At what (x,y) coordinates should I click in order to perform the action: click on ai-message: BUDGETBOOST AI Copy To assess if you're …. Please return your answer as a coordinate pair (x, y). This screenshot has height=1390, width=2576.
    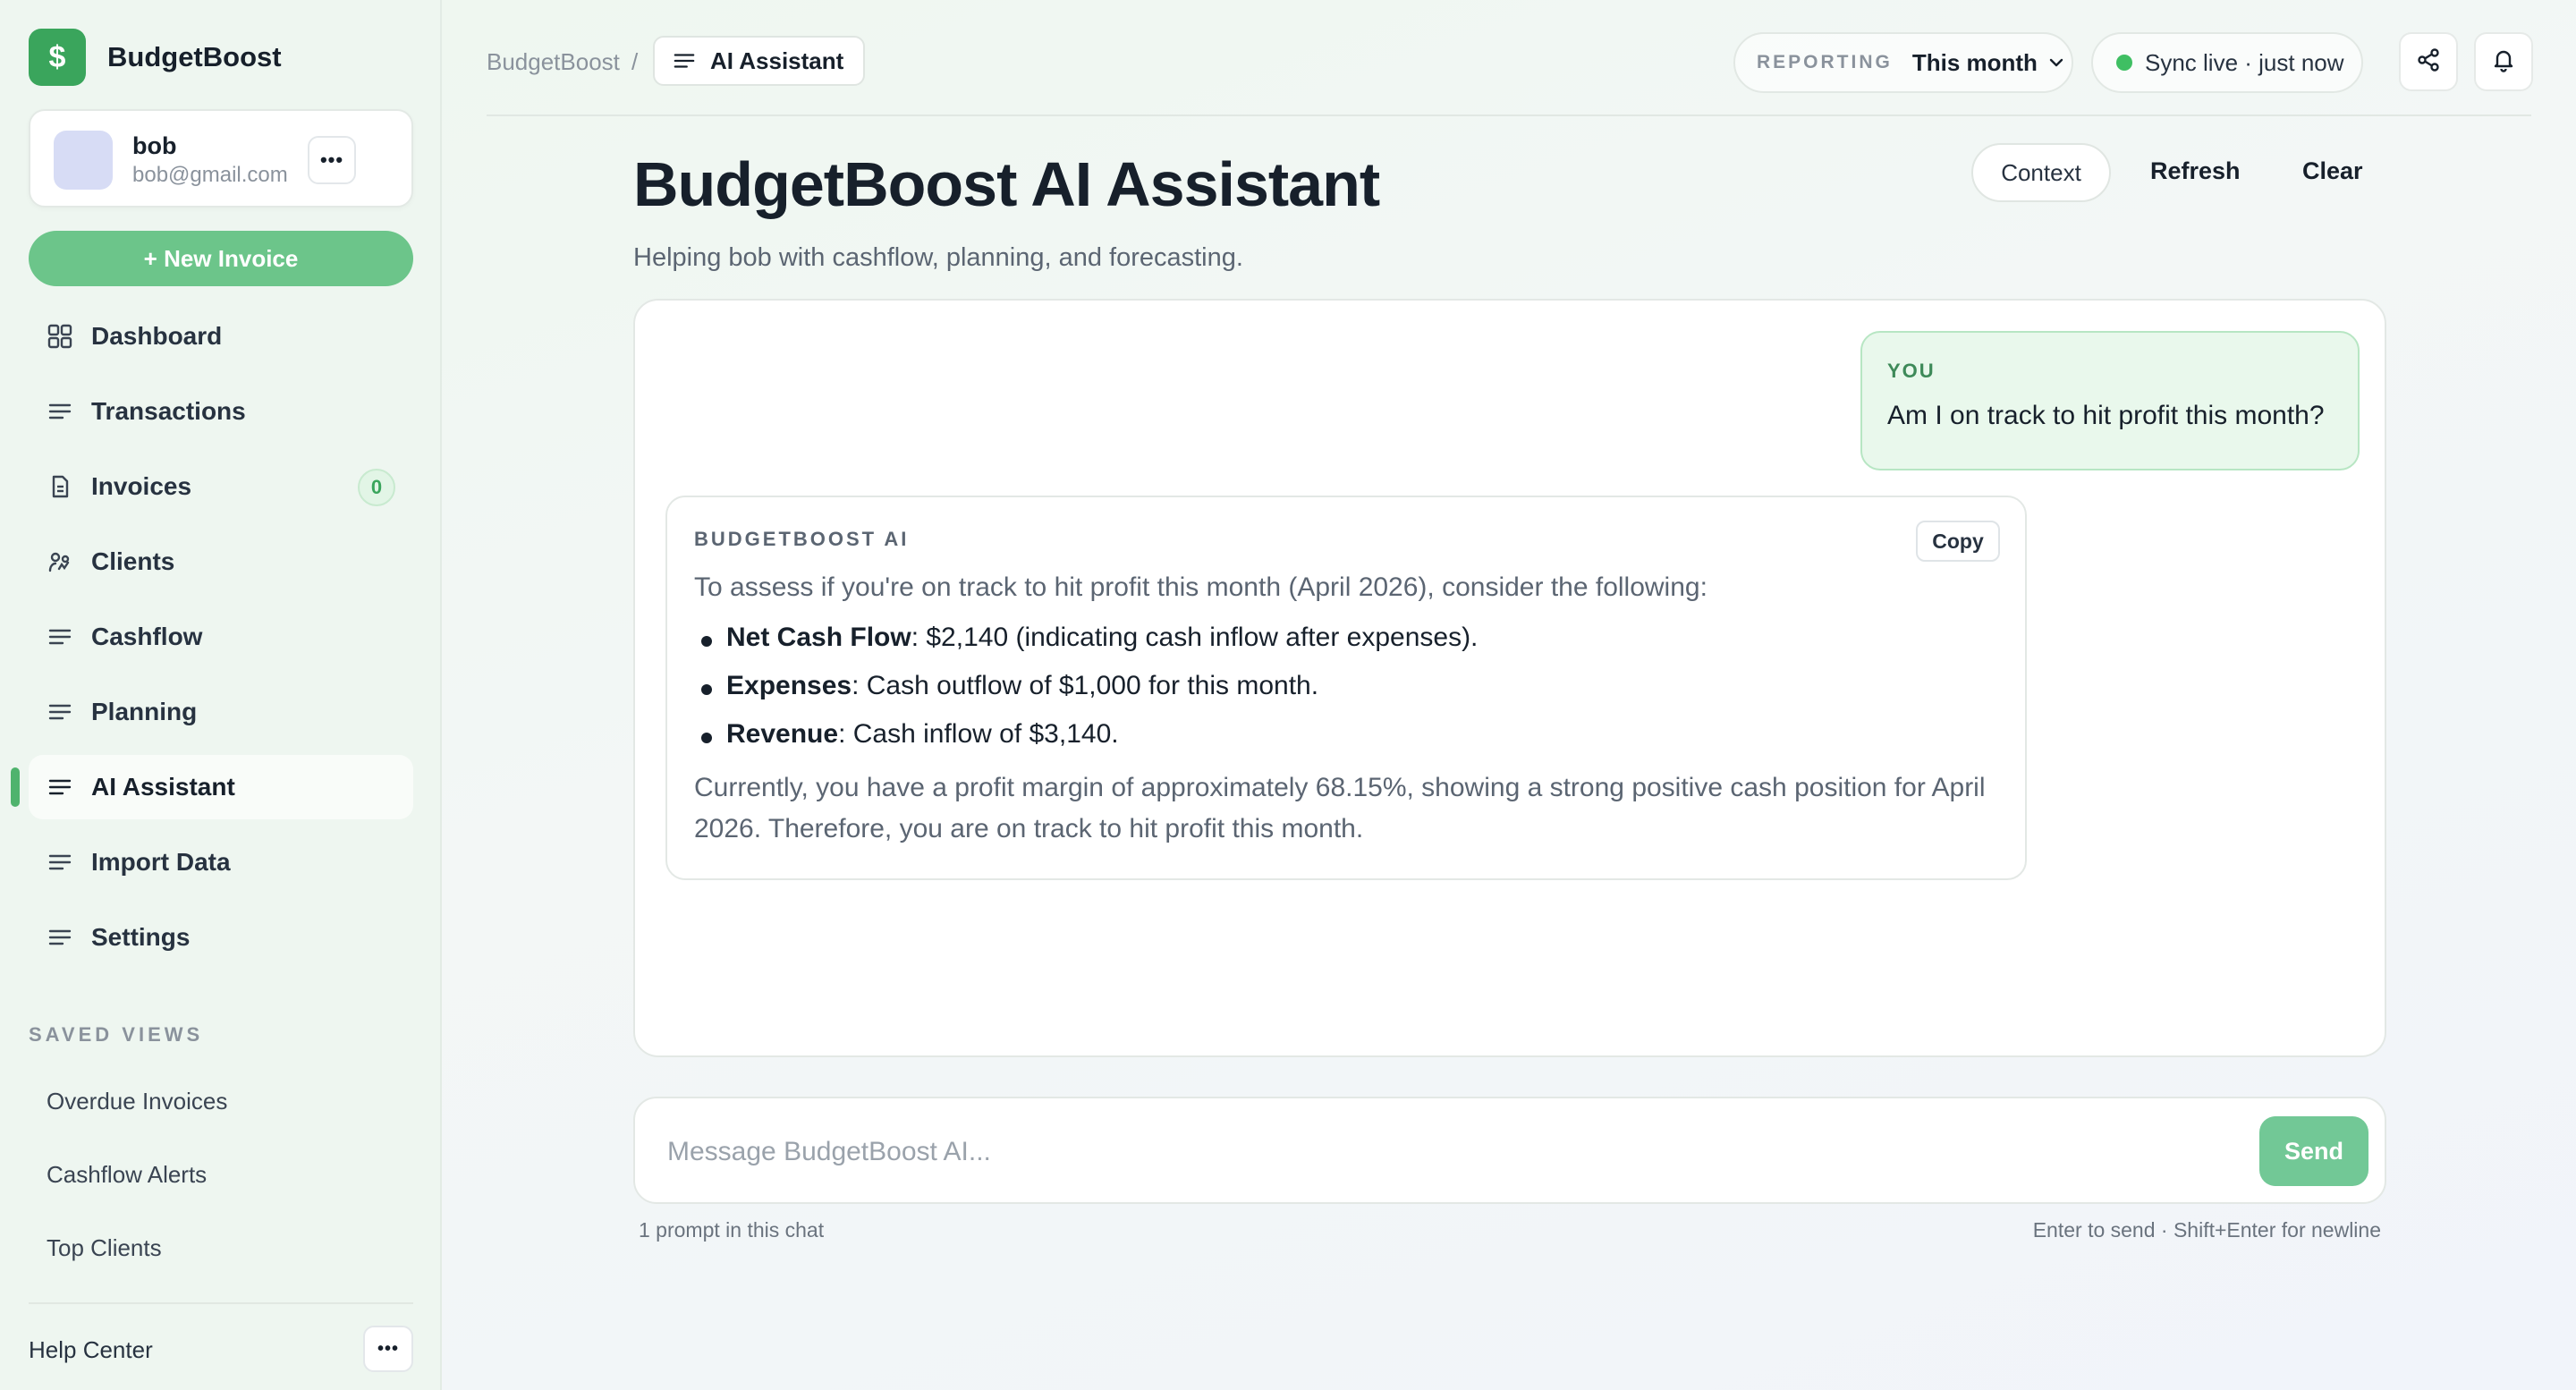
    Looking at the image, I should click on (1346, 688).